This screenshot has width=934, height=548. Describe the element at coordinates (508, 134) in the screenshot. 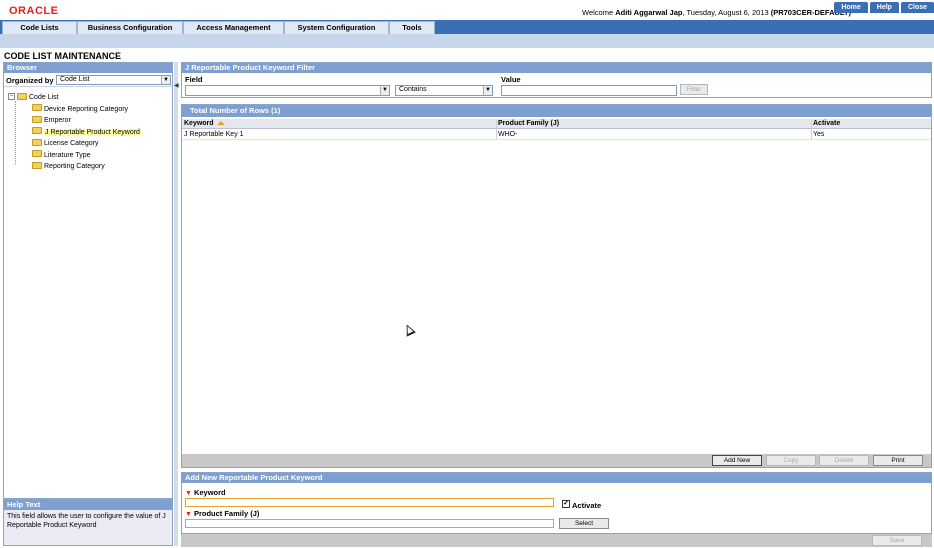

I see `cell-product-family: WHO-` at that location.